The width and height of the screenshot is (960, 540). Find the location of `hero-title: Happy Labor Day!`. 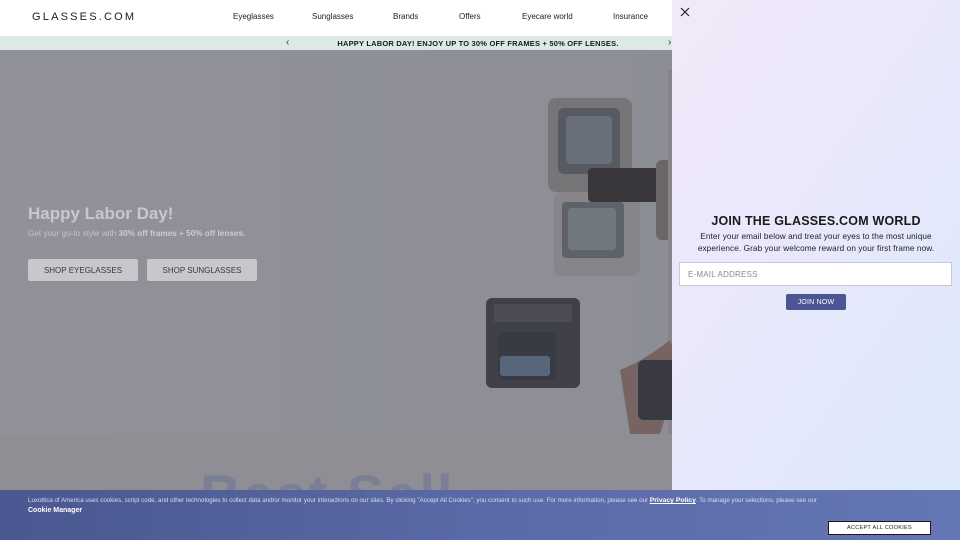

hero-title: Happy Labor Day! is located at coordinates (101, 213).